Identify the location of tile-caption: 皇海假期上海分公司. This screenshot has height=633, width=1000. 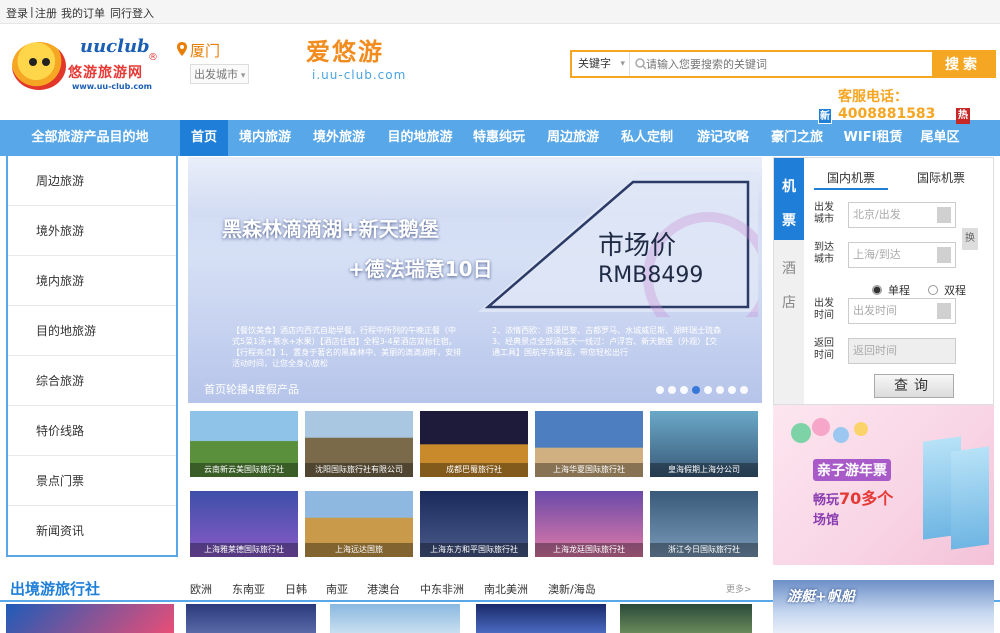
(704, 470).